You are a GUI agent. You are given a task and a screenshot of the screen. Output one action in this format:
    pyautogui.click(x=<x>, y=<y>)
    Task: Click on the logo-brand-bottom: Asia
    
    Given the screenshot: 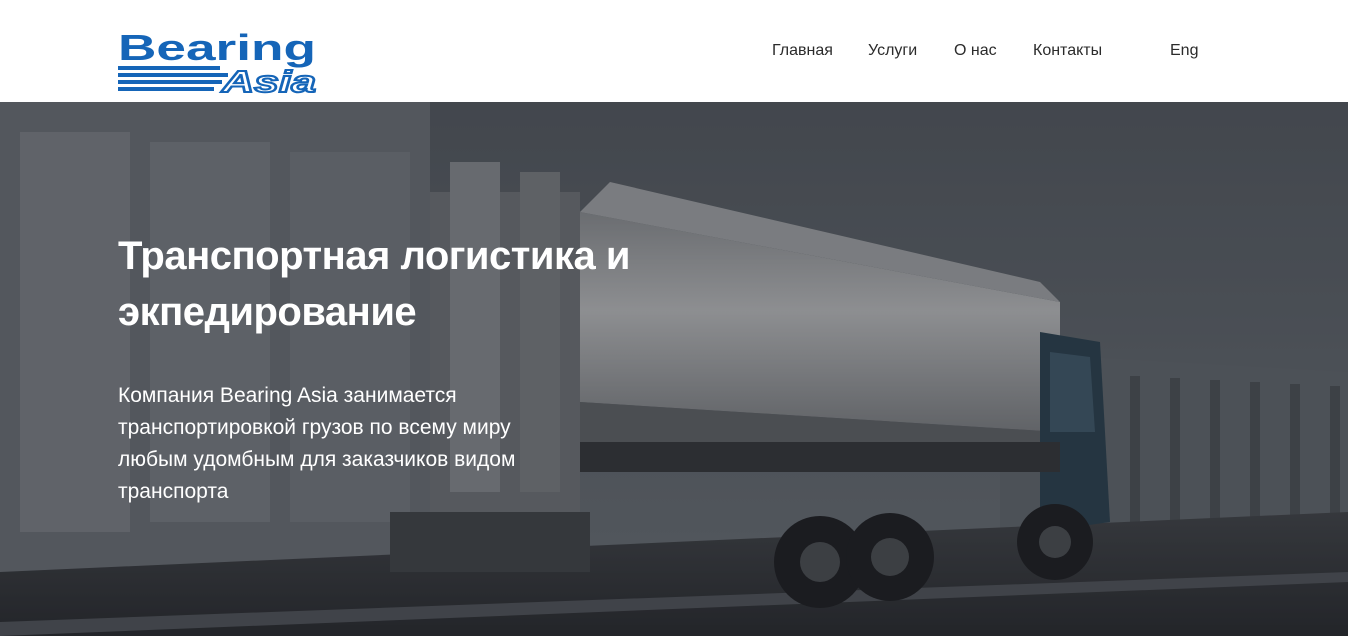 What is the action you would take?
    pyautogui.click(x=268, y=79)
    